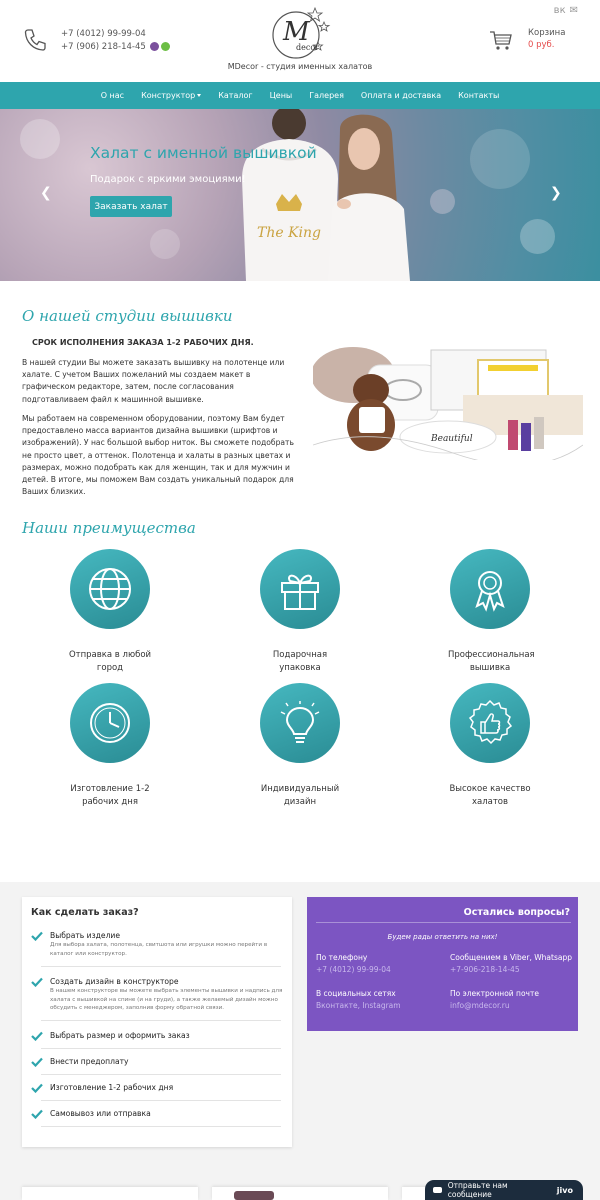 This screenshot has width=600, height=1200. What do you see at coordinates (85, 912) in the screenshot?
I see `order-steps-title: Как сделать заказ?` at bounding box center [85, 912].